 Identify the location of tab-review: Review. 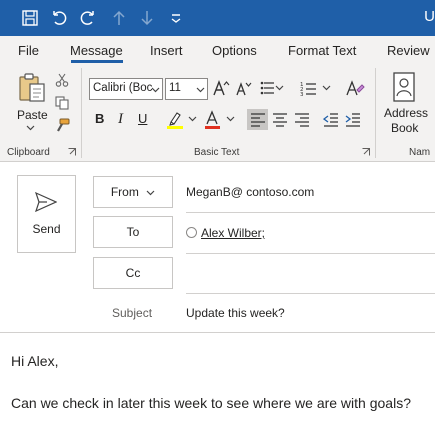
(408, 50).